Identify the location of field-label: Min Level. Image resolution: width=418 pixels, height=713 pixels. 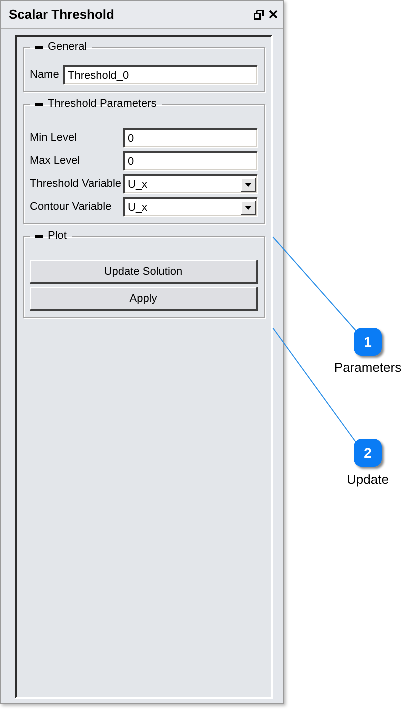
(54, 138).